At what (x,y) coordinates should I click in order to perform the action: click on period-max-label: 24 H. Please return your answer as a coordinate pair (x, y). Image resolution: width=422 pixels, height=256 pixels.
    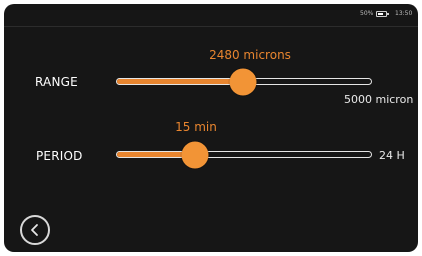
    Looking at the image, I should click on (392, 155).